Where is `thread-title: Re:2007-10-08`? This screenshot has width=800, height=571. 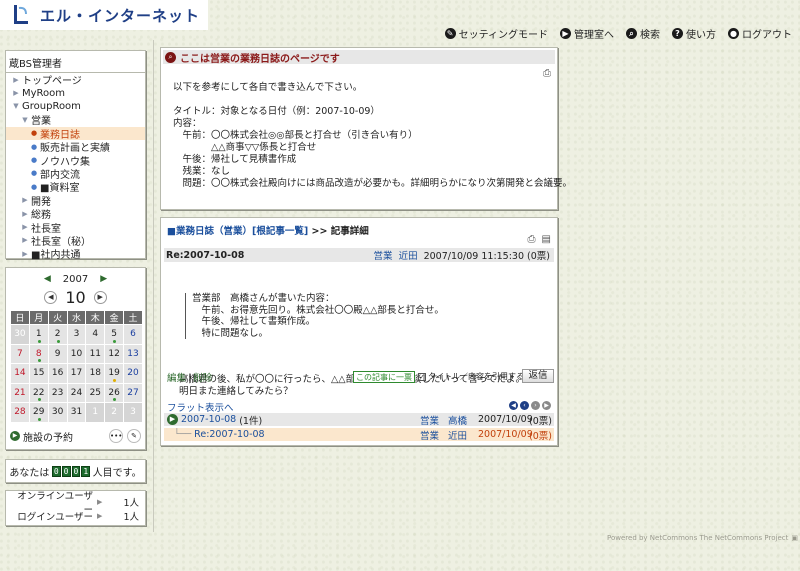 thread-title: Re:2007-10-08 is located at coordinates (229, 434).